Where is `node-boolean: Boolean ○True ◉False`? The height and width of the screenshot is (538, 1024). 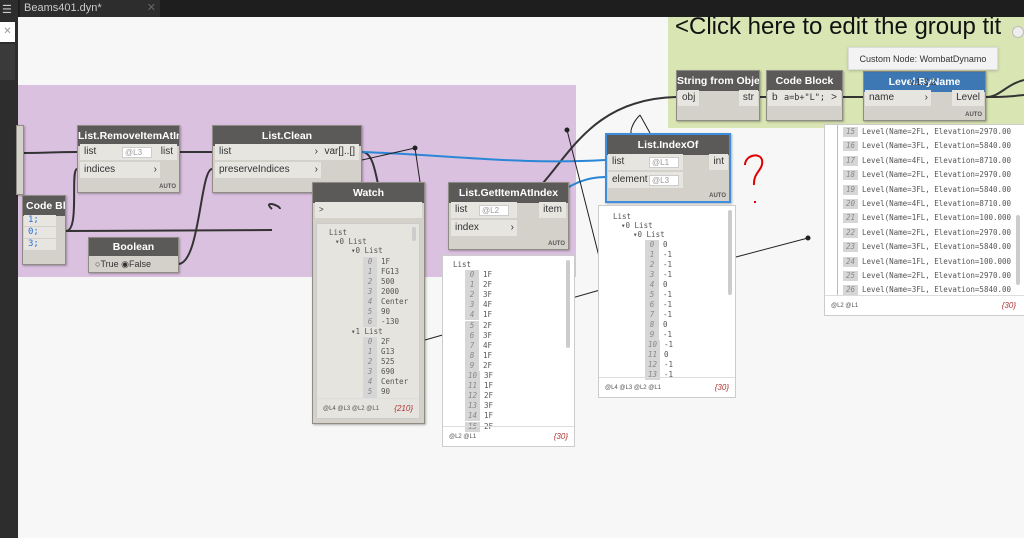 node-boolean: Boolean ○True ◉False is located at coordinates (133, 255).